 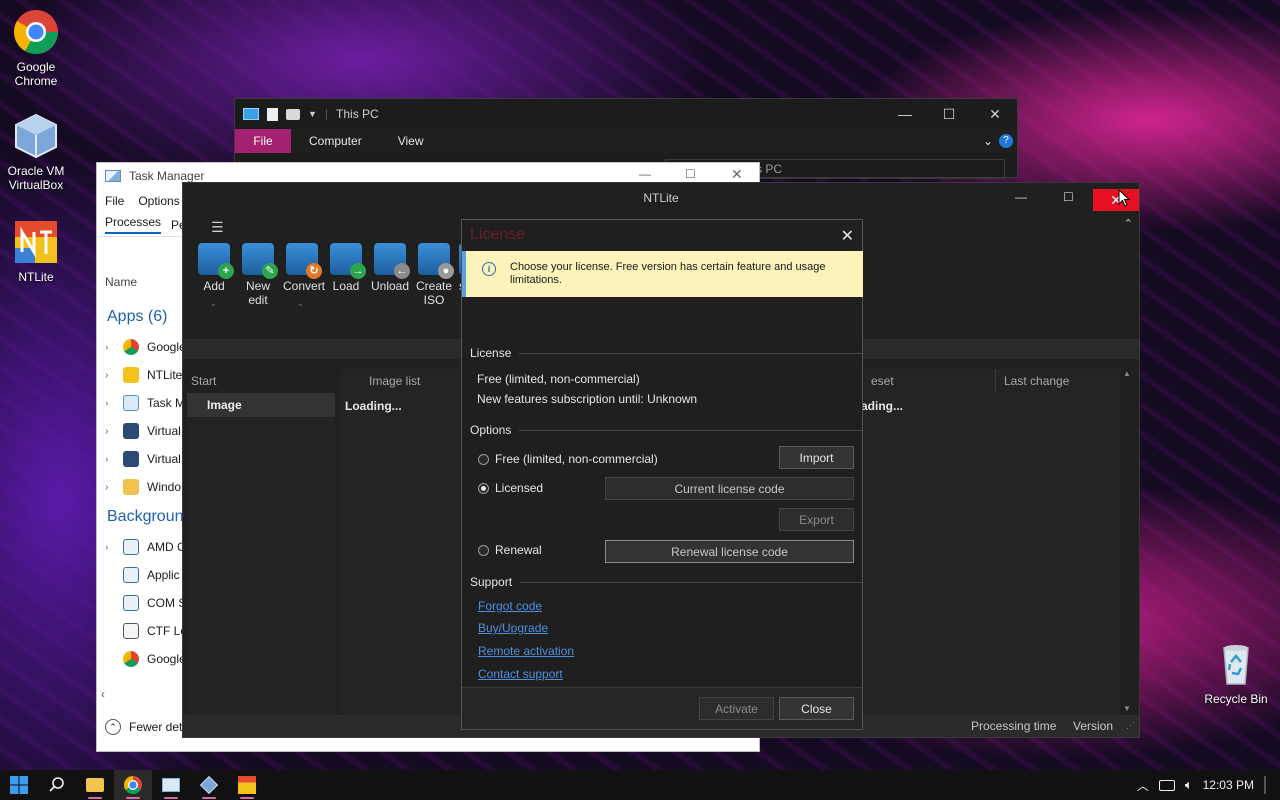 What do you see at coordinates (142, 375) in the screenshot?
I see `list-item: › NTLite` at bounding box center [142, 375].